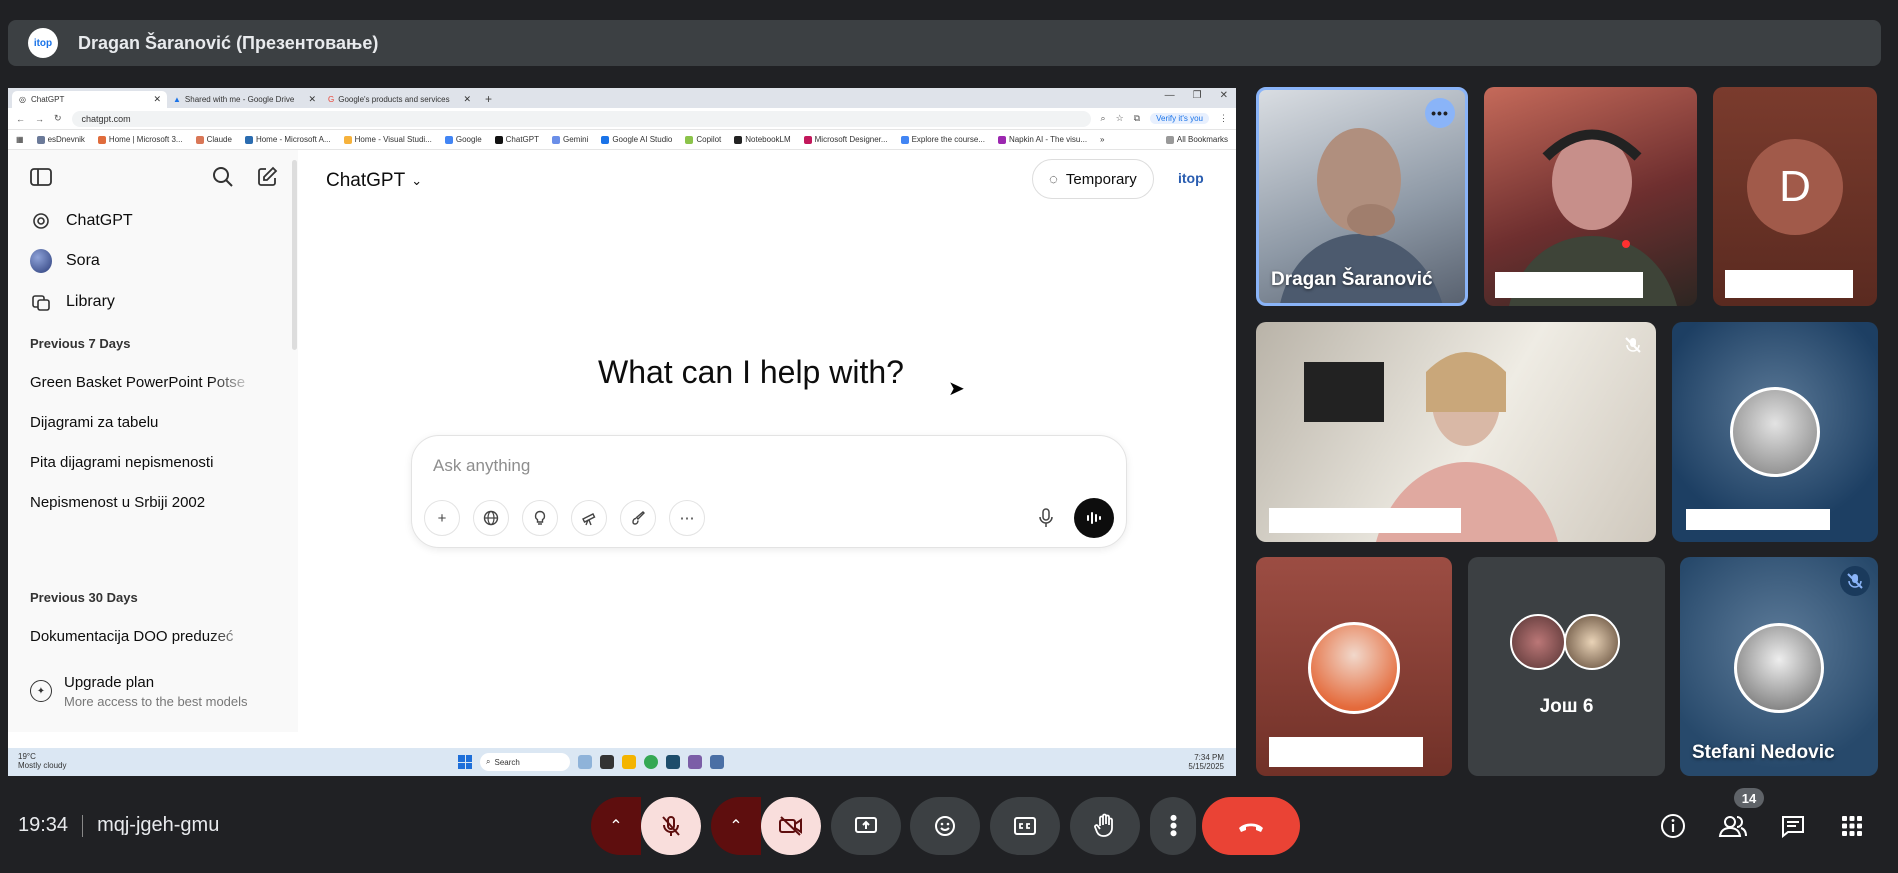 The width and height of the screenshot is (1898, 873). Describe the element at coordinates (1102, 139) in the screenshot. I see `chevron-right-icon: »` at that location.